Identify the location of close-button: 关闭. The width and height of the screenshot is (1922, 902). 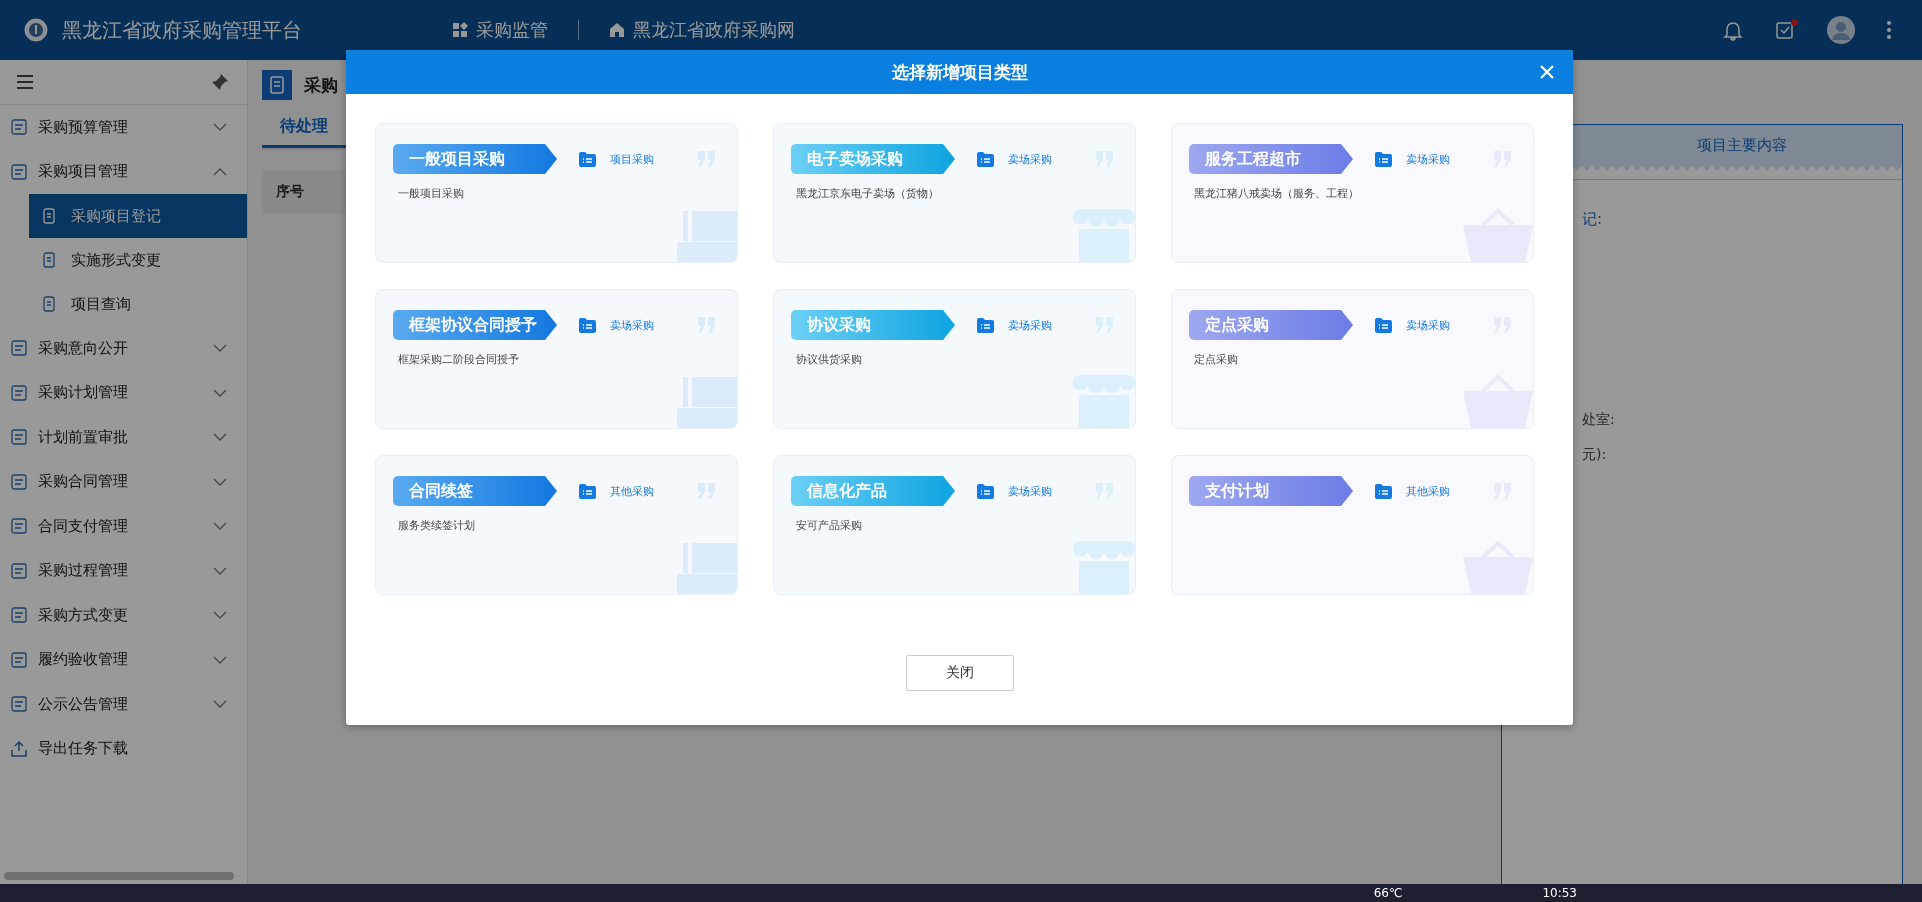
(959, 673).